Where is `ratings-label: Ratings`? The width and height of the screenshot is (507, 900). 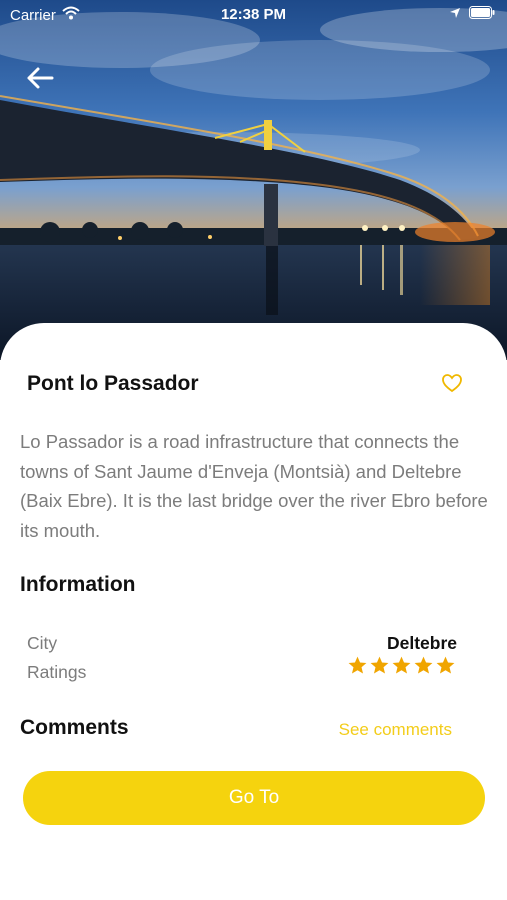 ratings-label: Ratings is located at coordinates (57, 672).